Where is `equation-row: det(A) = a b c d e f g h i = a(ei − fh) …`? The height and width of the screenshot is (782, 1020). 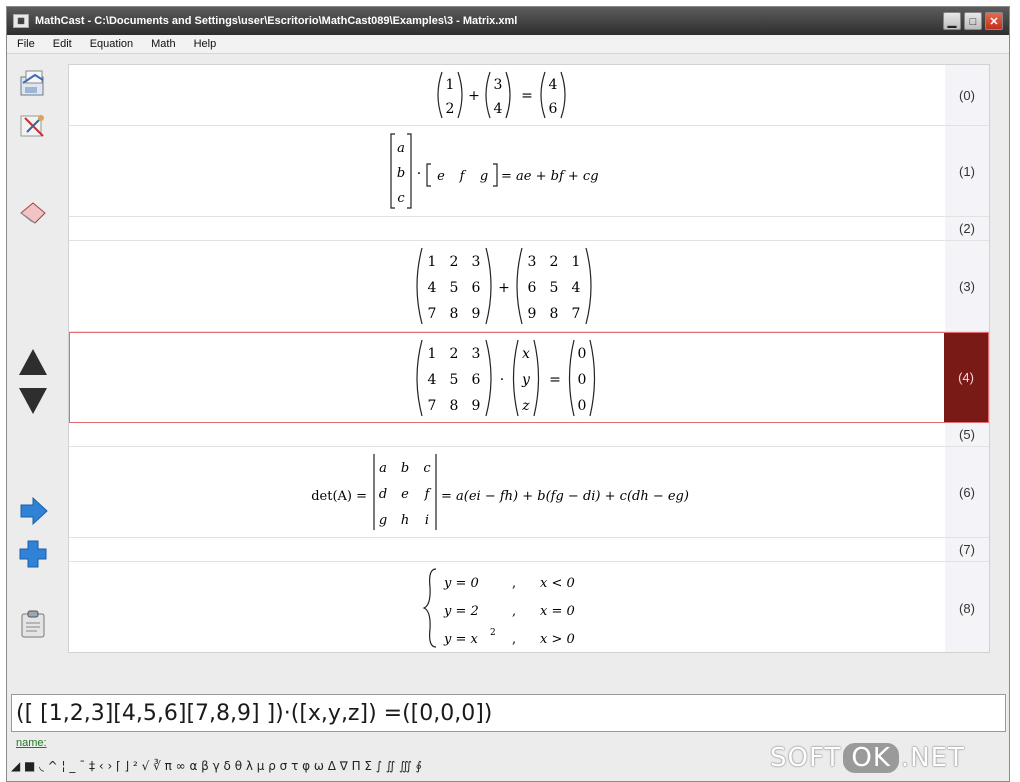 equation-row: det(A) = a b c d e f g h i = a(ei − fh) … is located at coordinates (529, 492).